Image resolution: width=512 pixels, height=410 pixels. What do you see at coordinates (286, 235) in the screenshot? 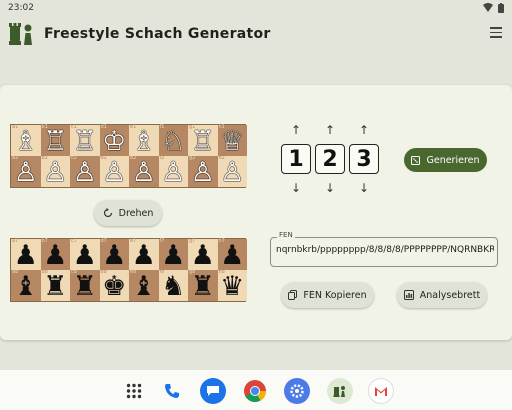
I see `fen-field-label: FEN` at bounding box center [286, 235].